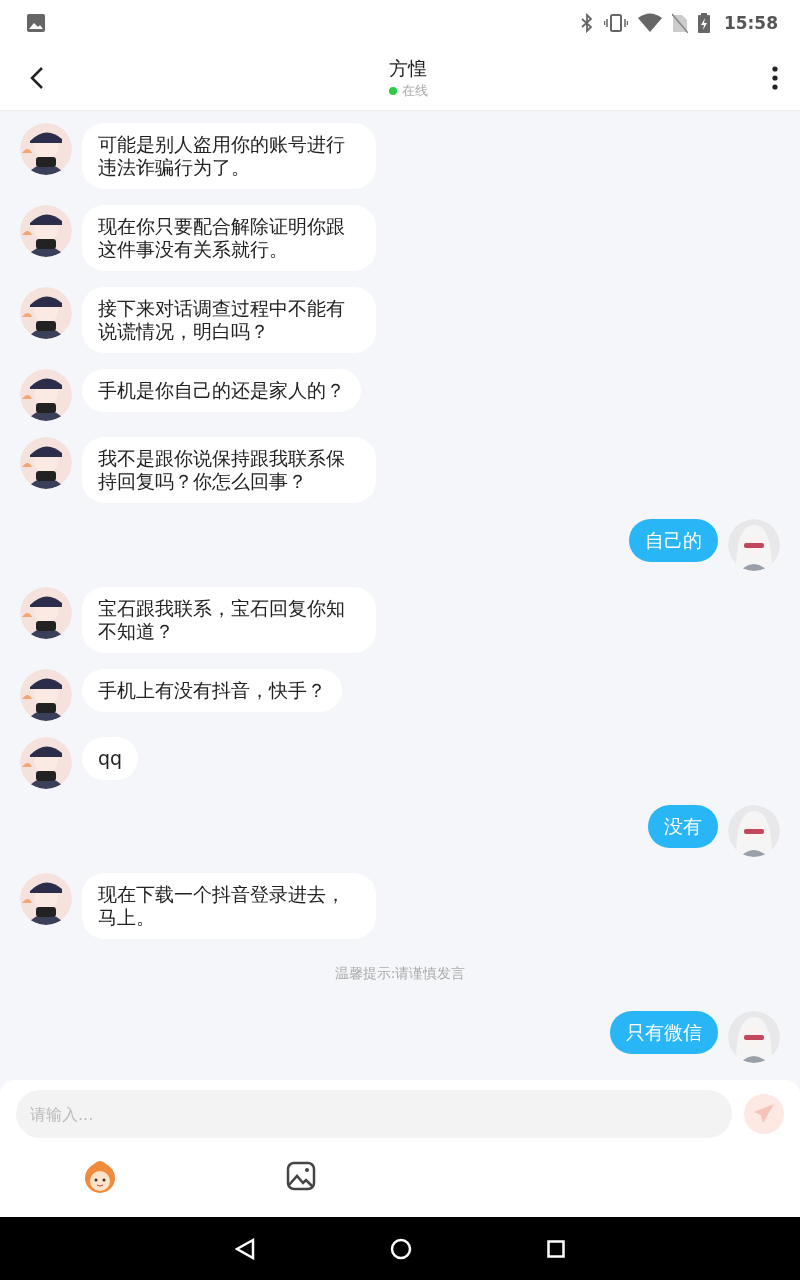  I want to click on message-bubble: 现在下载一个抖音登录进去，马上。, so click(229, 906).